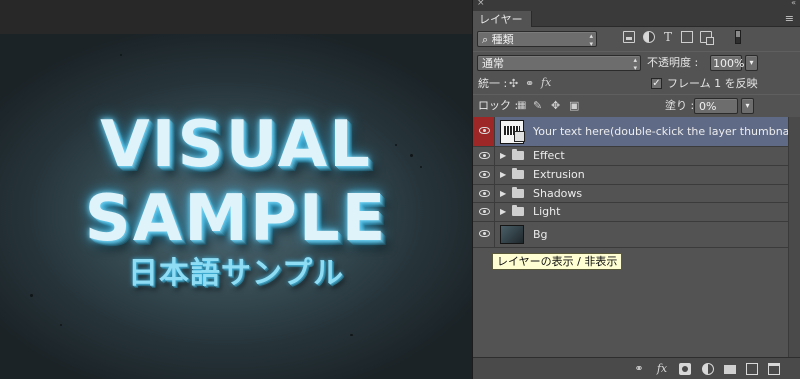  What do you see at coordinates (557, 194) in the screenshot?
I see `layer-name: Shadows` at bounding box center [557, 194].